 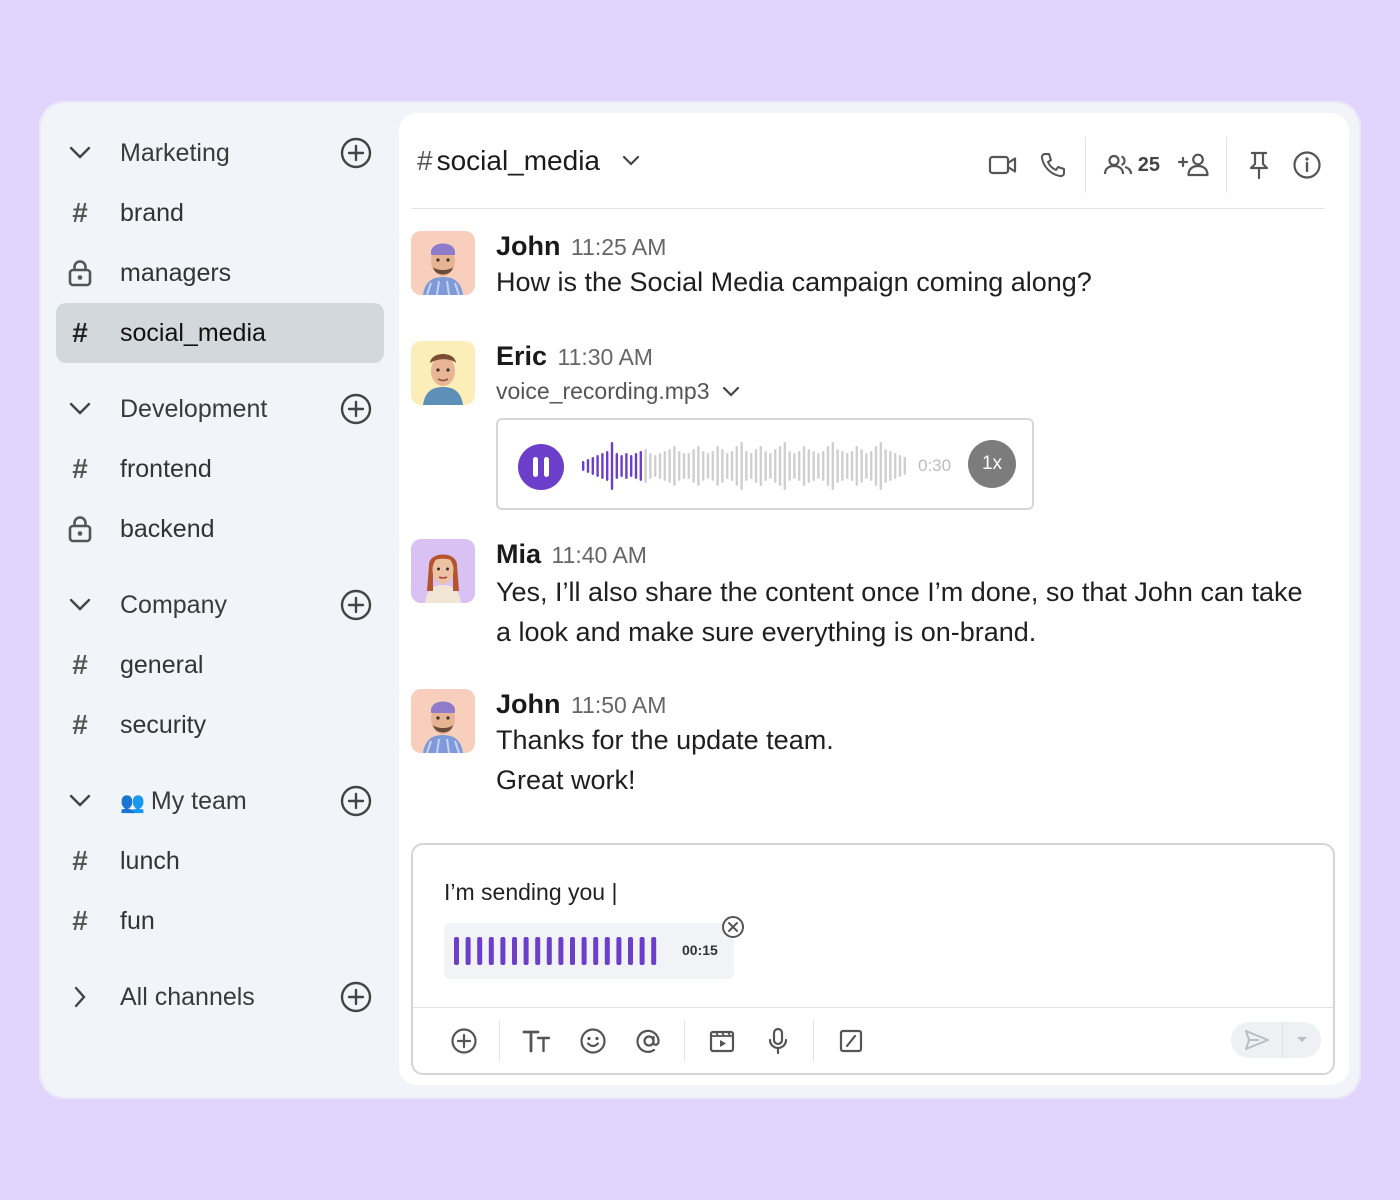 What do you see at coordinates (464, 1041) in the screenshot?
I see `add-icon` at bounding box center [464, 1041].